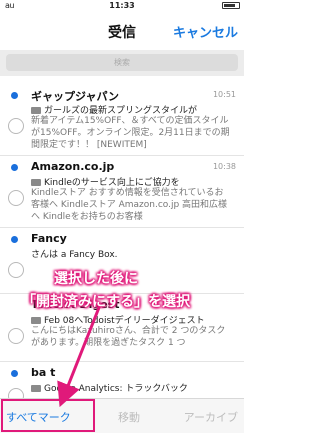 The image size is (320, 433). I want to click on status-bar: au 11:33, so click(122, 6).